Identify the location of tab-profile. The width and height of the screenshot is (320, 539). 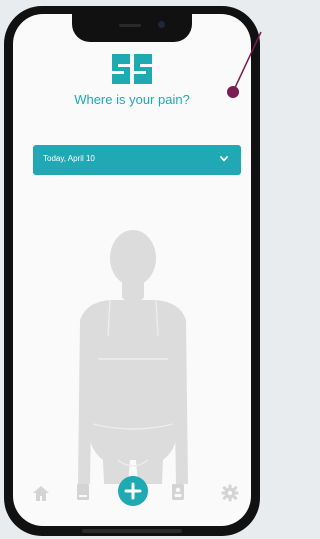
(178, 492).